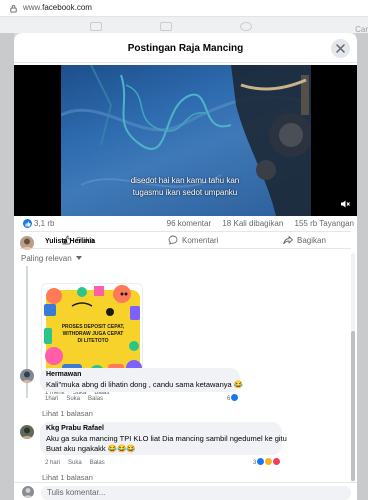 The height and width of the screenshot is (500, 368). Describe the element at coordinates (277, 461) in the screenshot. I see `love-reaction-icon` at that location.